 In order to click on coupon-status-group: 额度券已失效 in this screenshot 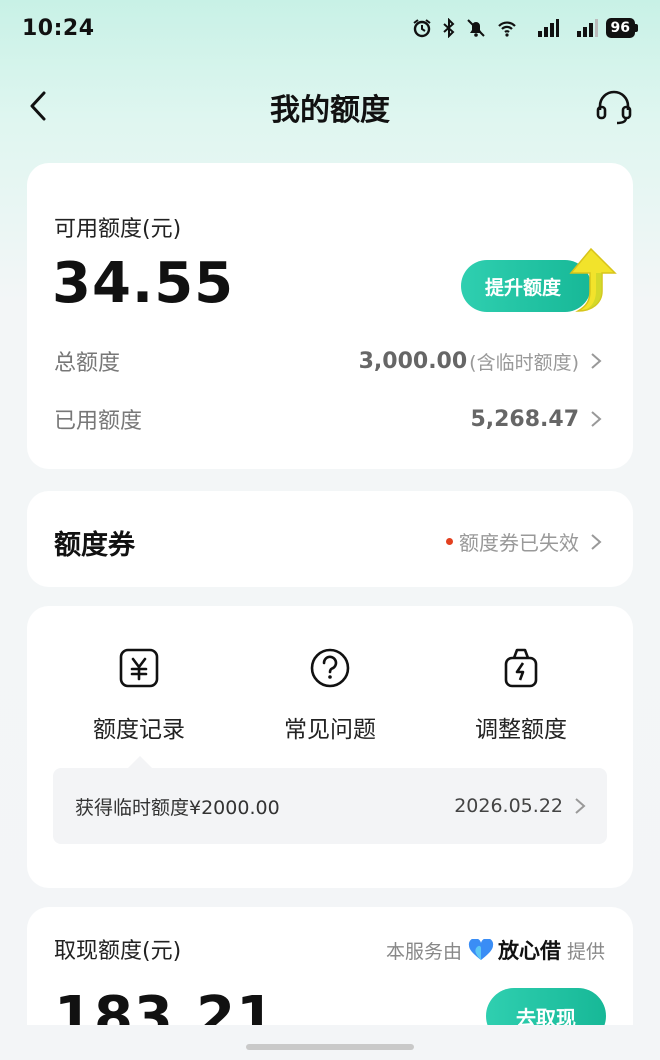, I will do `click(524, 541)`.